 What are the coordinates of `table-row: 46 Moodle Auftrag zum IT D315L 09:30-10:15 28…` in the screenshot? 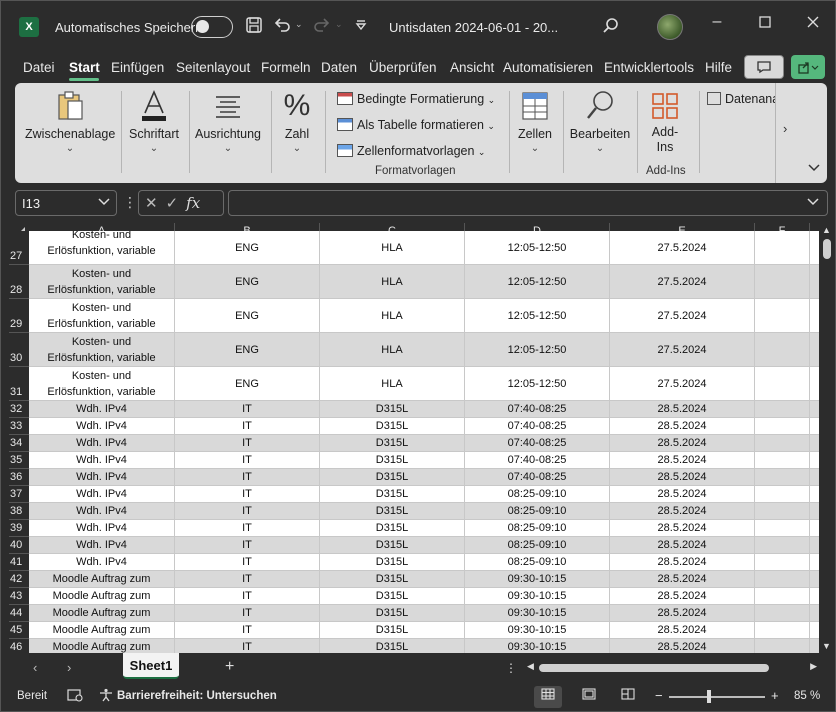 It's located at (414, 646).